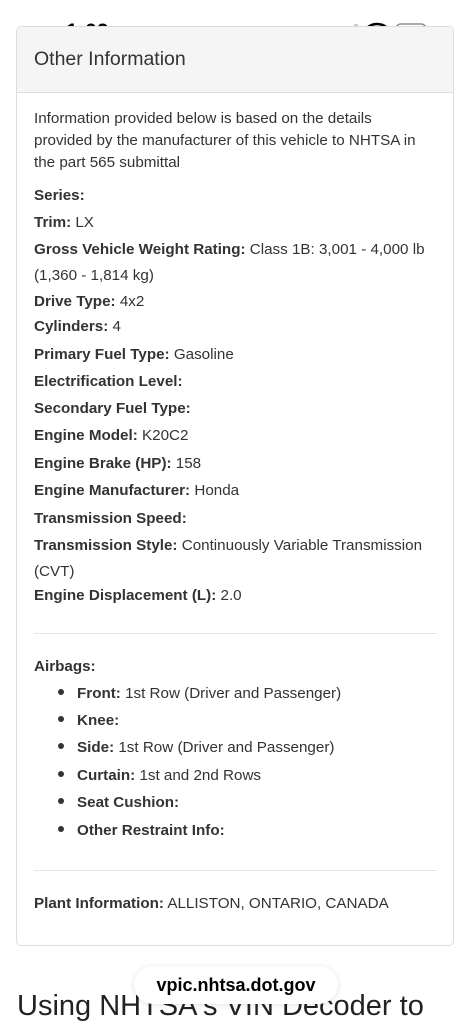 Image resolution: width=471 pixels, height=1023 pixels. I want to click on spec-label: Electrification Level:, so click(108, 381).